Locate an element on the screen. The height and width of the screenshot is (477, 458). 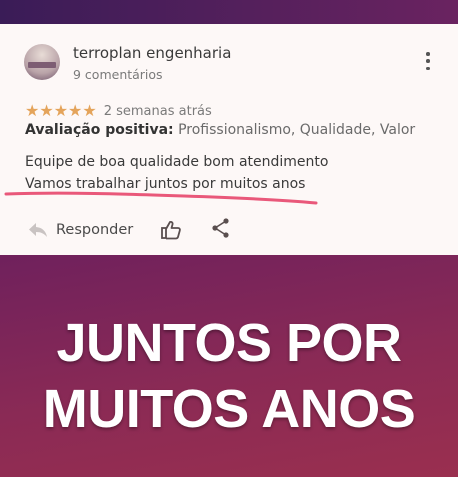
comment-count: 9 comentários is located at coordinates (118, 74).